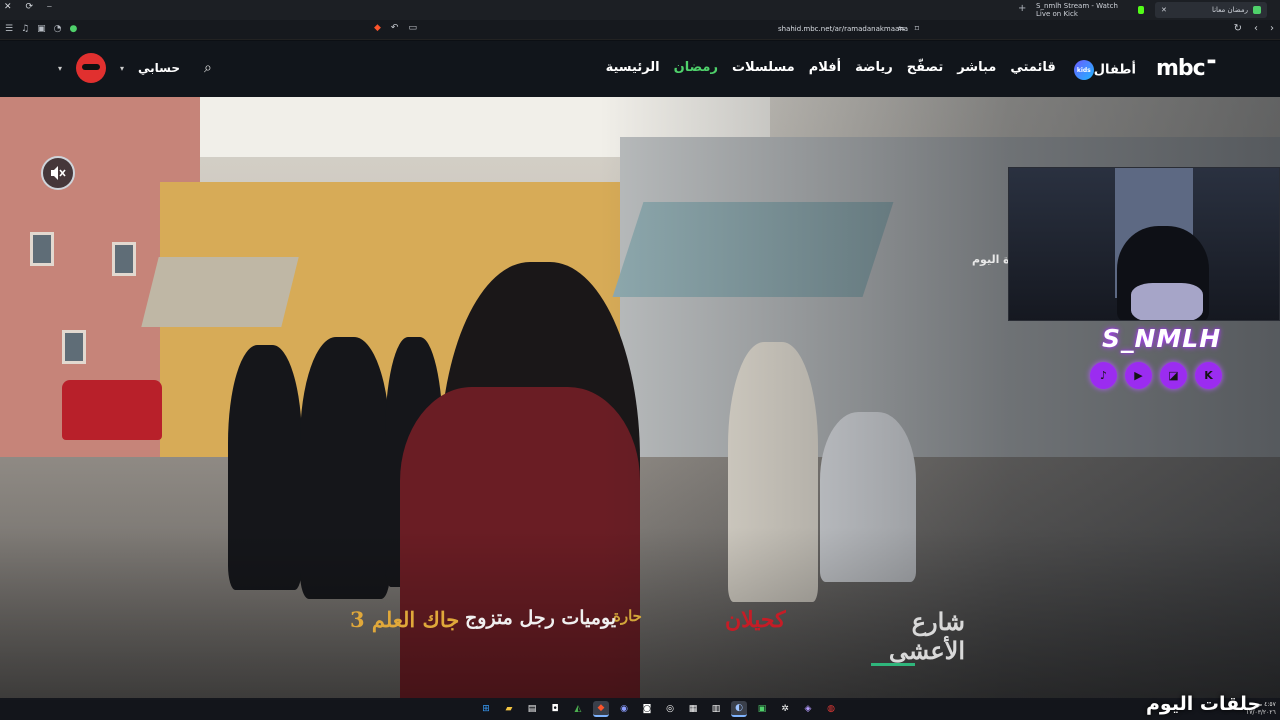 This screenshot has width=1280, height=720. I want to click on maps-icon: ◭, so click(578, 709).